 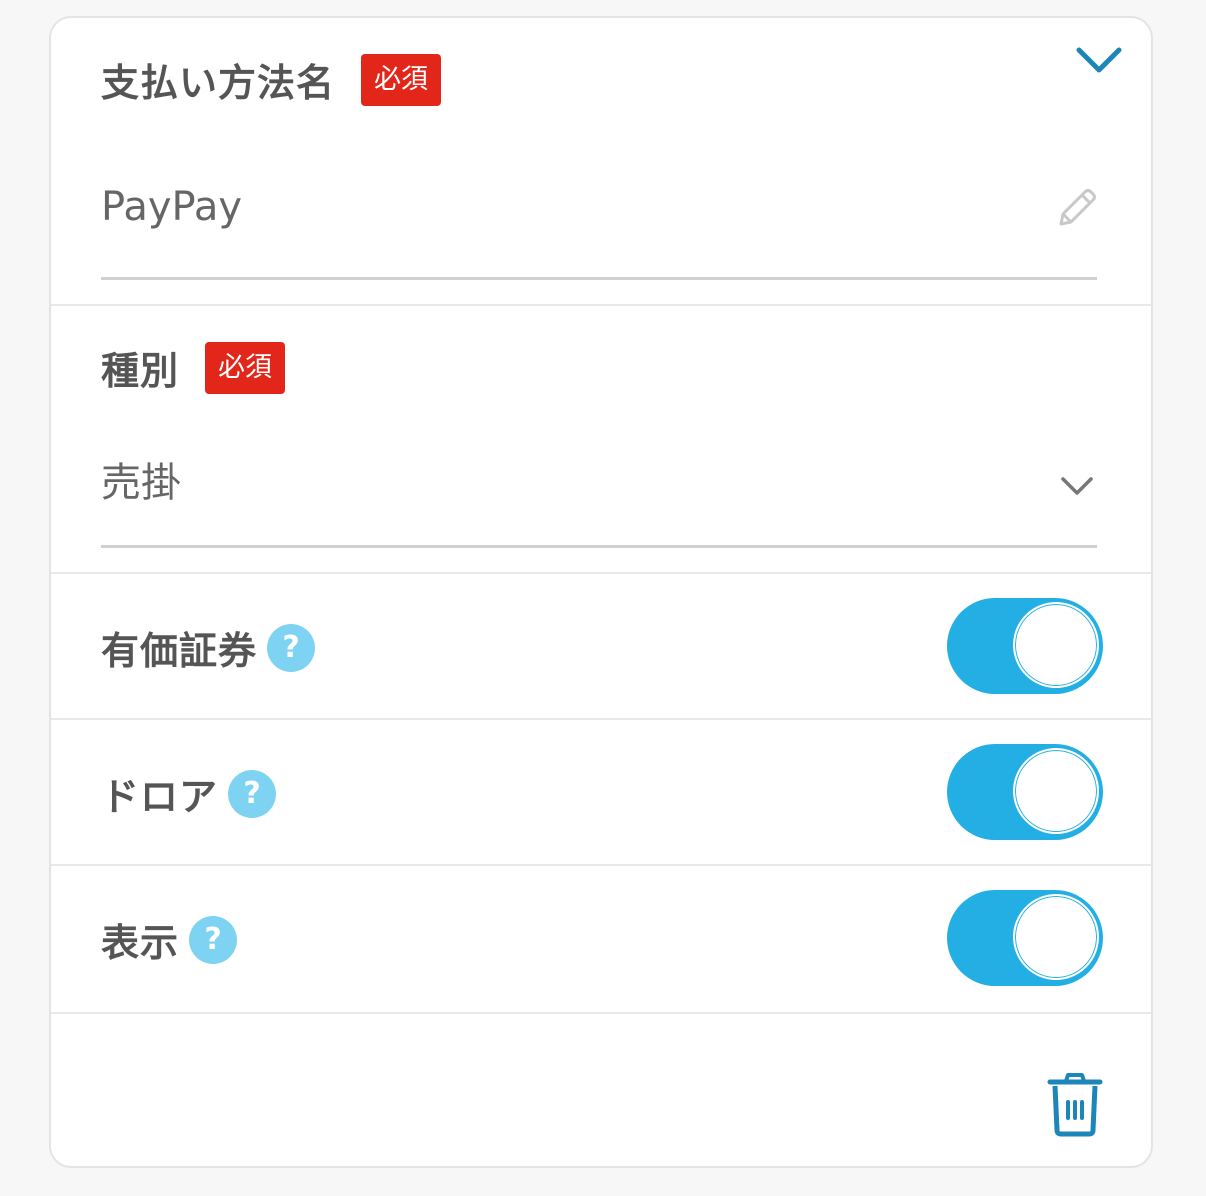 What do you see at coordinates (141, 483) in the screenshot?
I see `category-selected-value: 売掛` at bounding box center [141, 483].